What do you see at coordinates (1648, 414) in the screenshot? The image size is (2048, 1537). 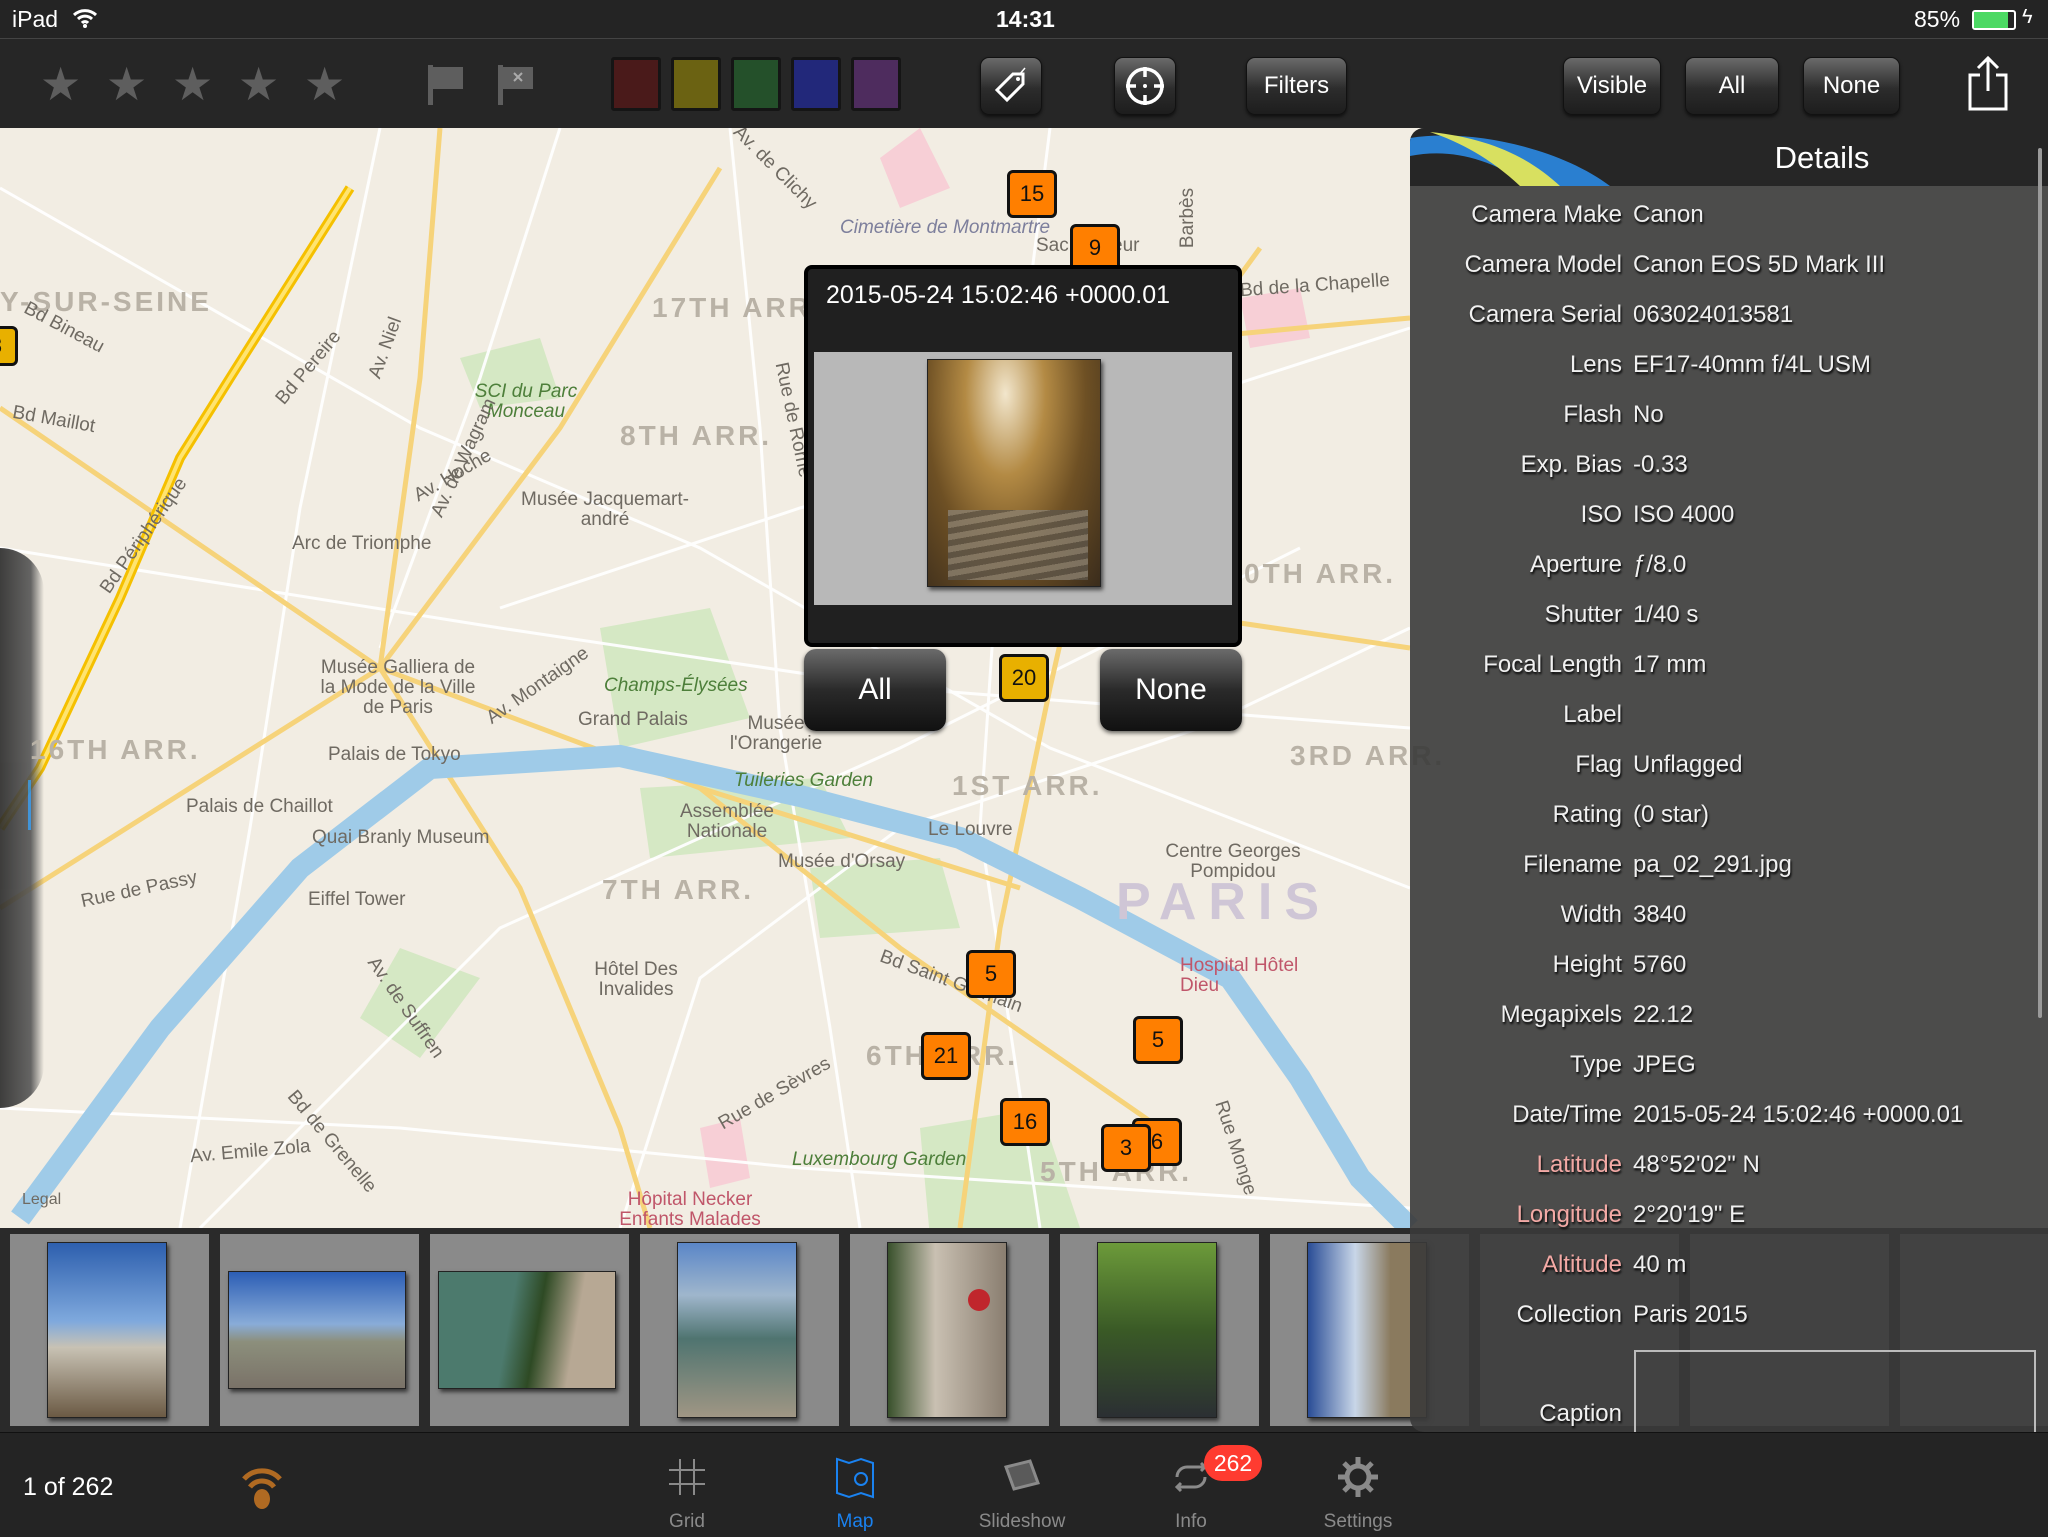 I see `detail-value: No` at bounding box center [1648, 414].